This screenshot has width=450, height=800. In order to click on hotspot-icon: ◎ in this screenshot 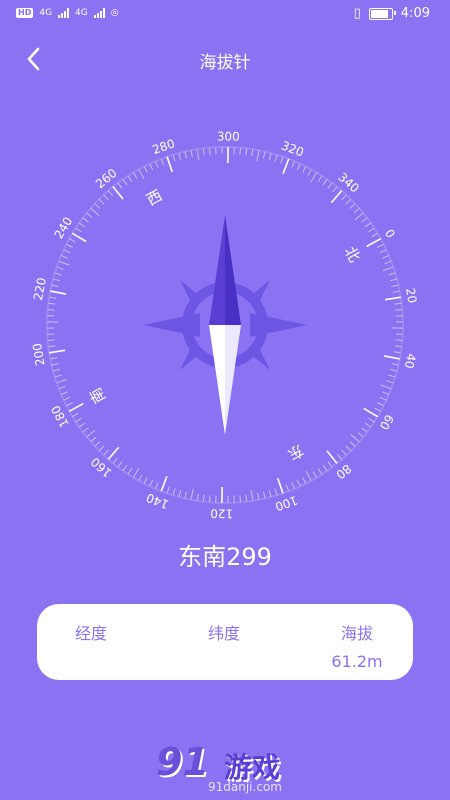, I will do `click(114, 13)`.